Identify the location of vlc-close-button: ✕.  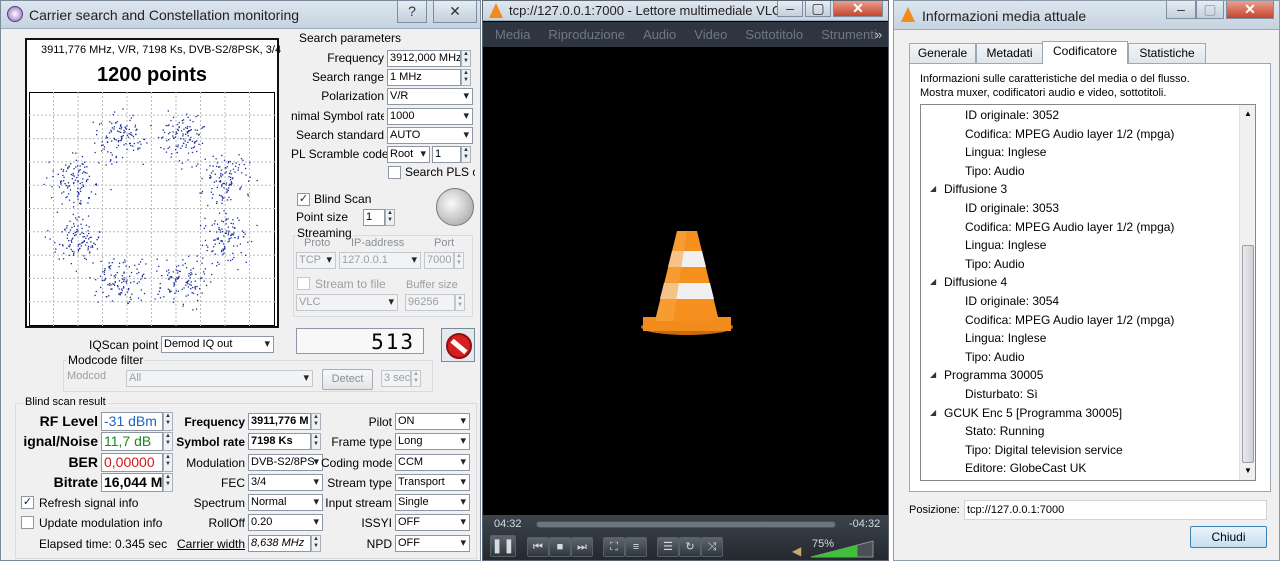
(858, 9).